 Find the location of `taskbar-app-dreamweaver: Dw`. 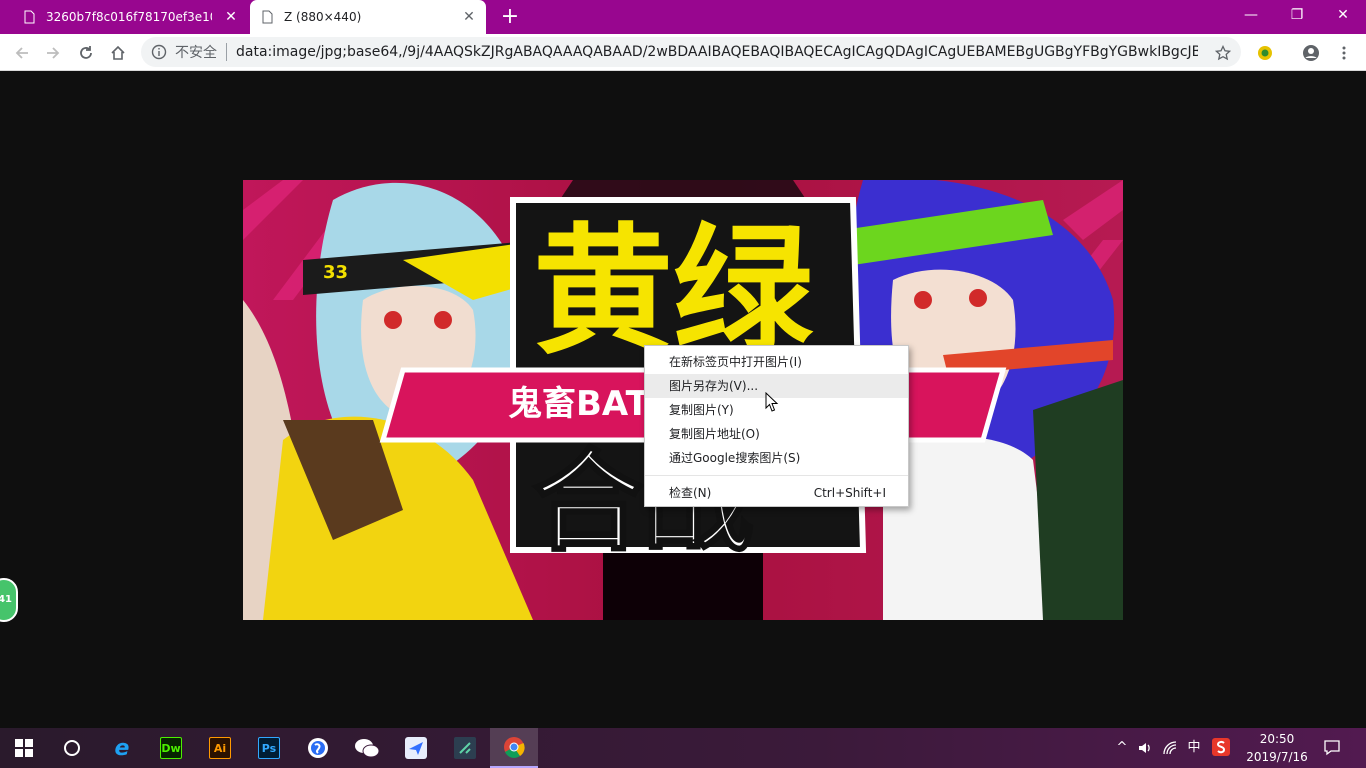

taskbar-app-dreamweaver: Dw is located at coordinates (171, 748).